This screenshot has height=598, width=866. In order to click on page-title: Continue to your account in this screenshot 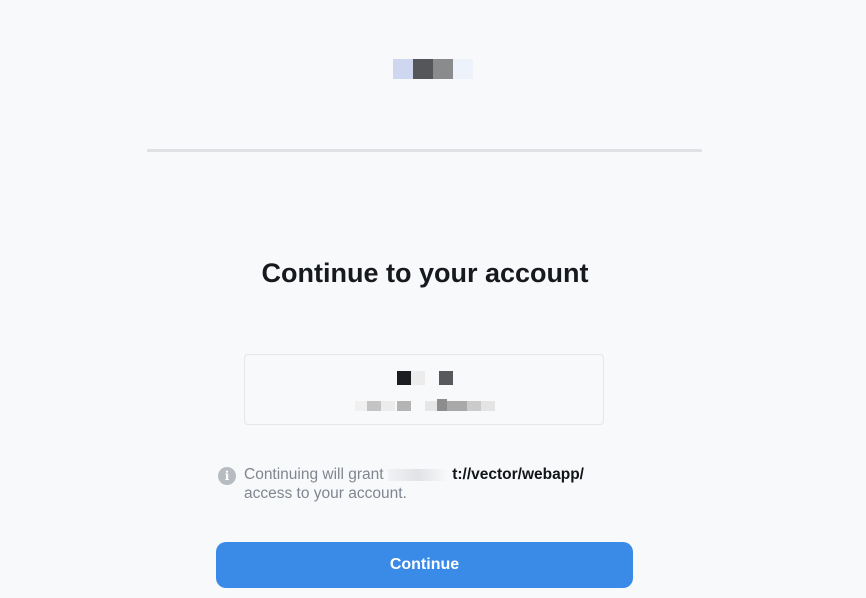, I will do `click(425, 273)`.